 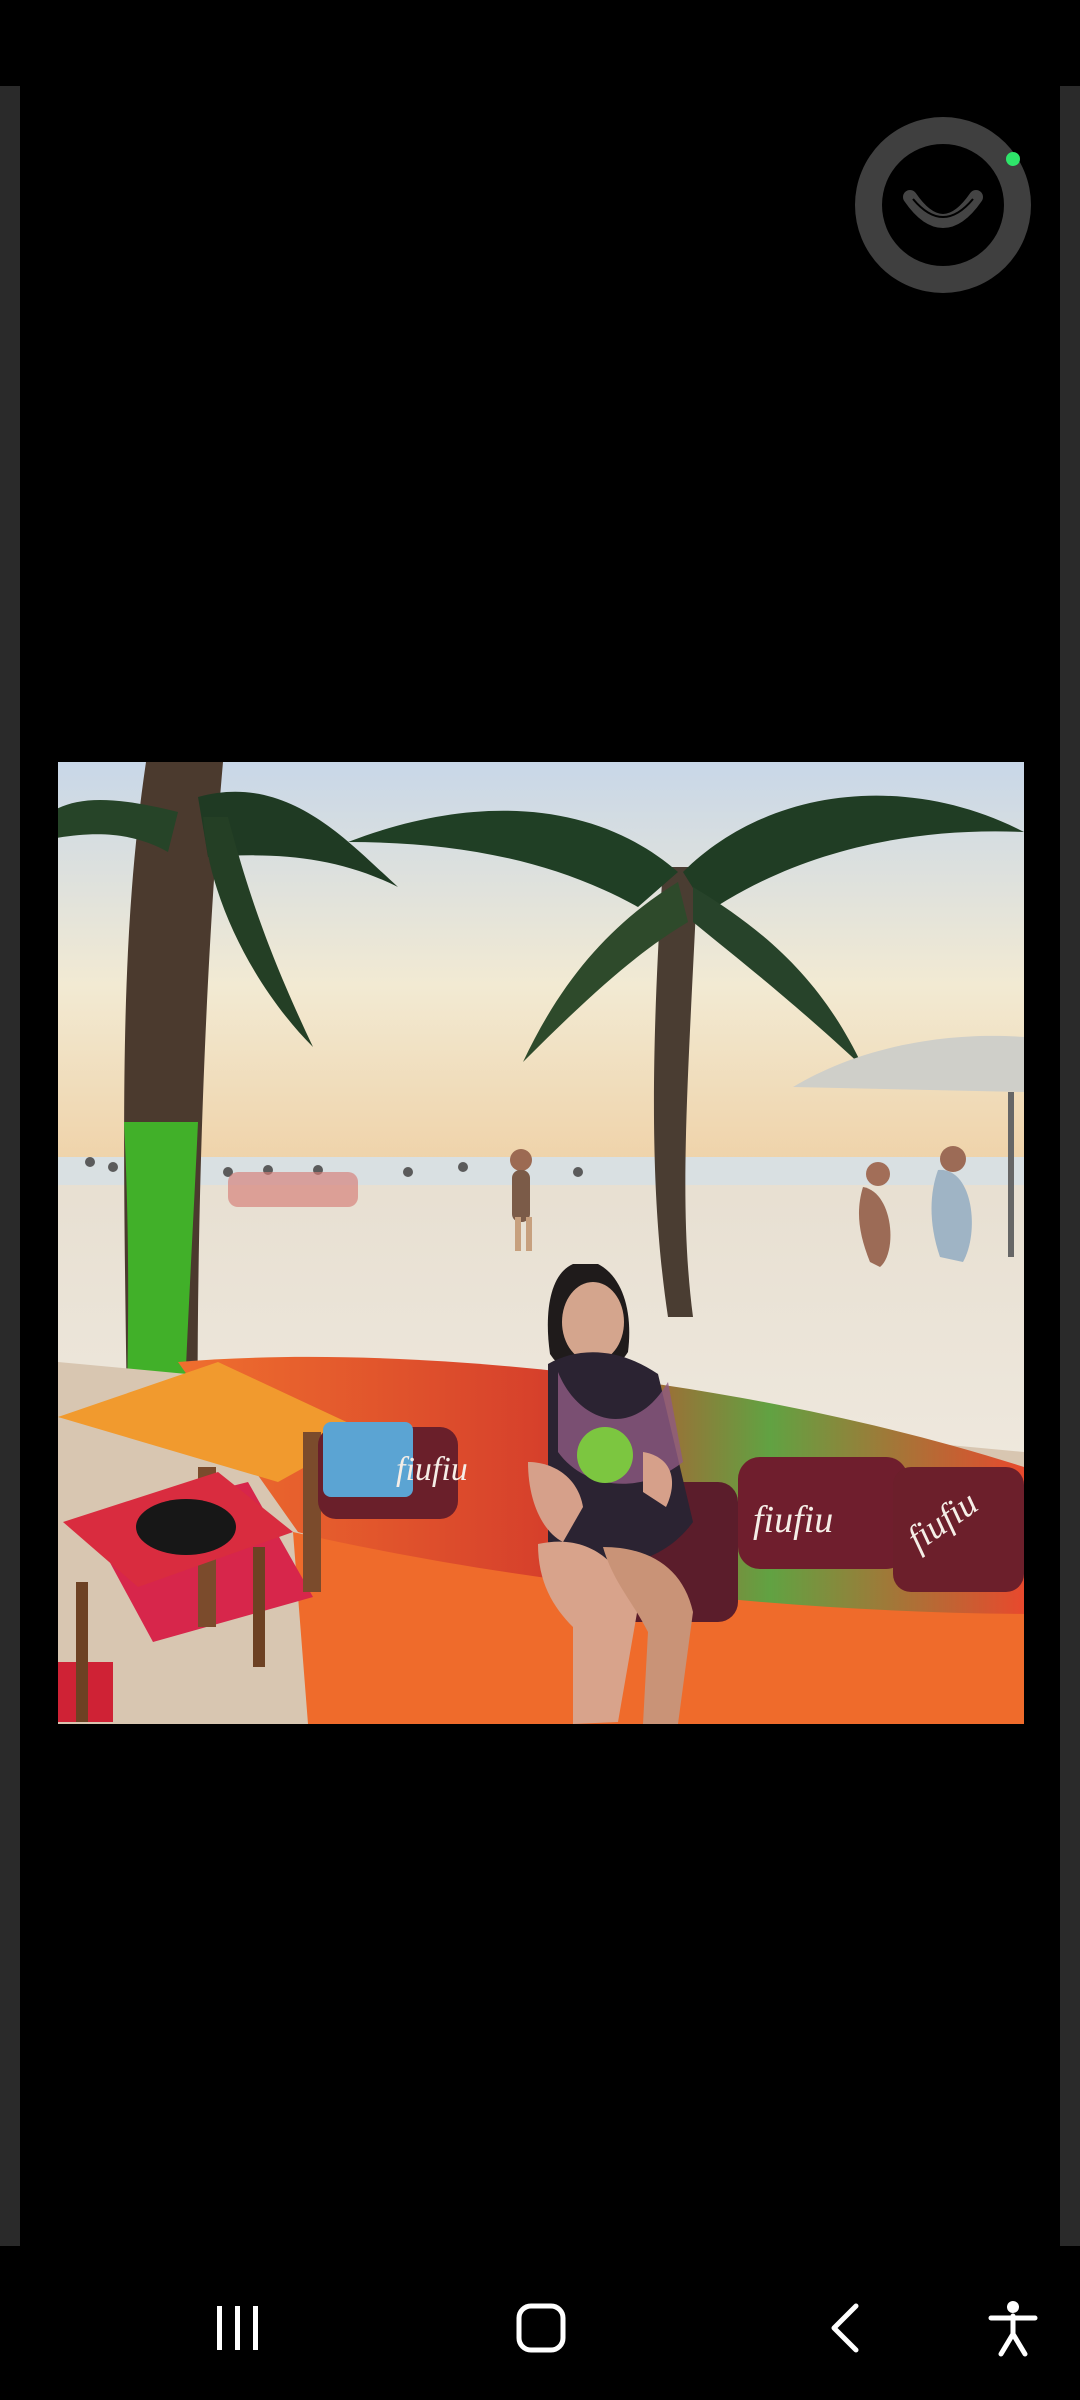 I want to click on viewer-left-edge, so click(x=10, y=1166).